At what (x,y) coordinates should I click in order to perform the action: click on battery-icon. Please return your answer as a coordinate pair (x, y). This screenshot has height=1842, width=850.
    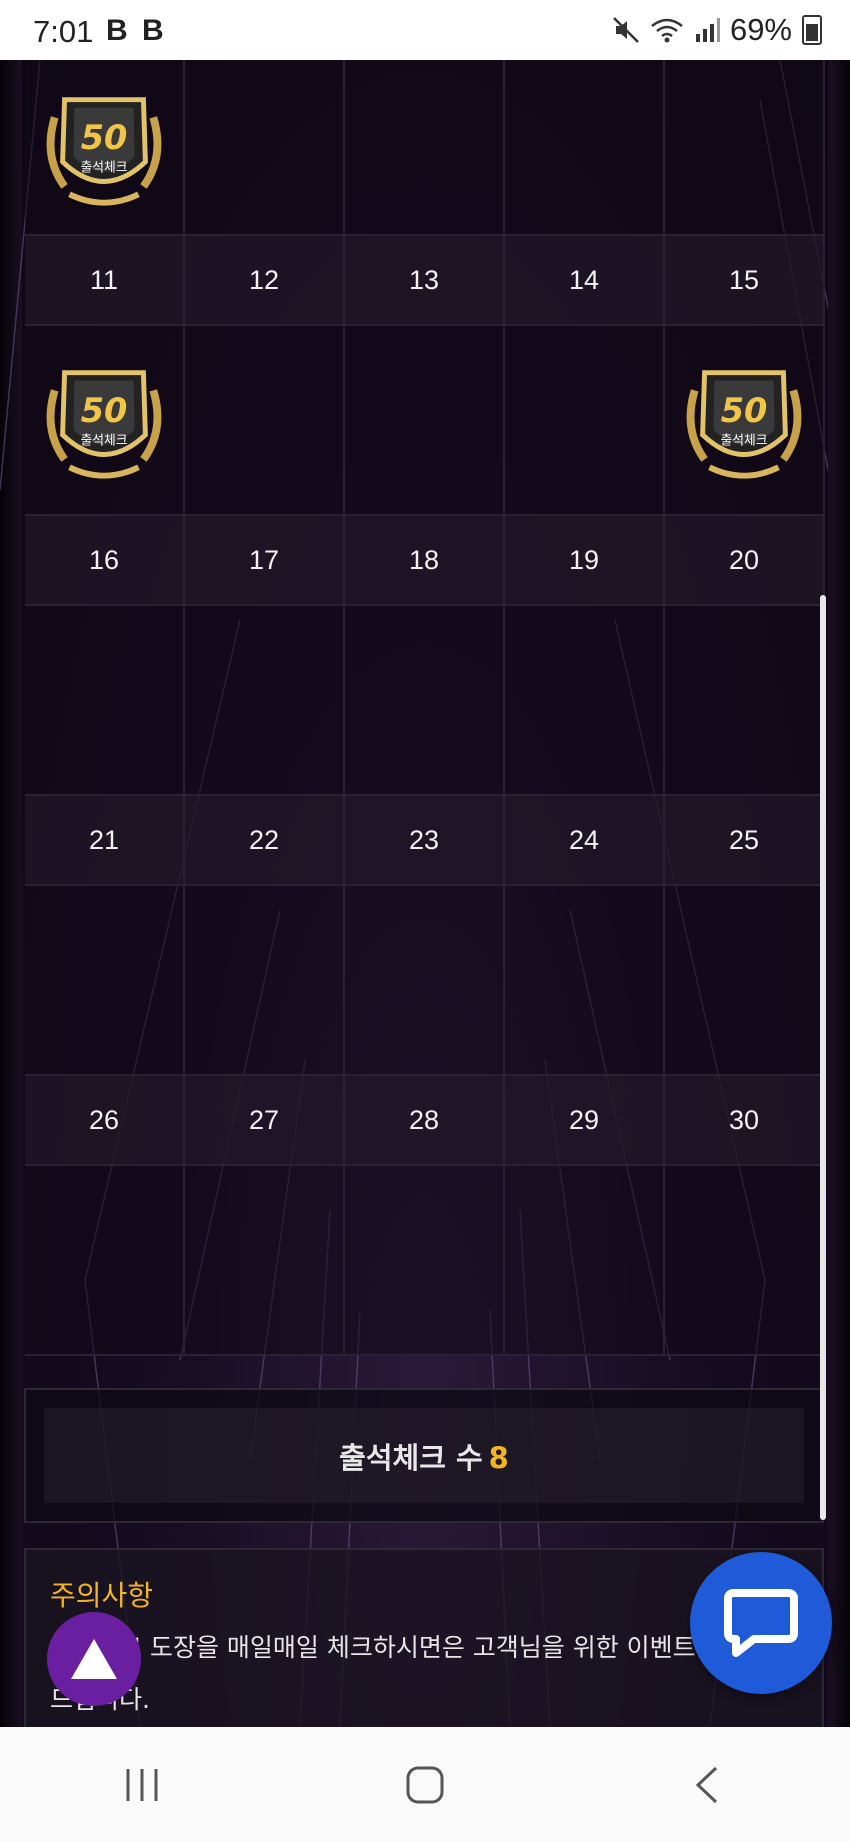
    Looking at the image, I should click on (812, 30).